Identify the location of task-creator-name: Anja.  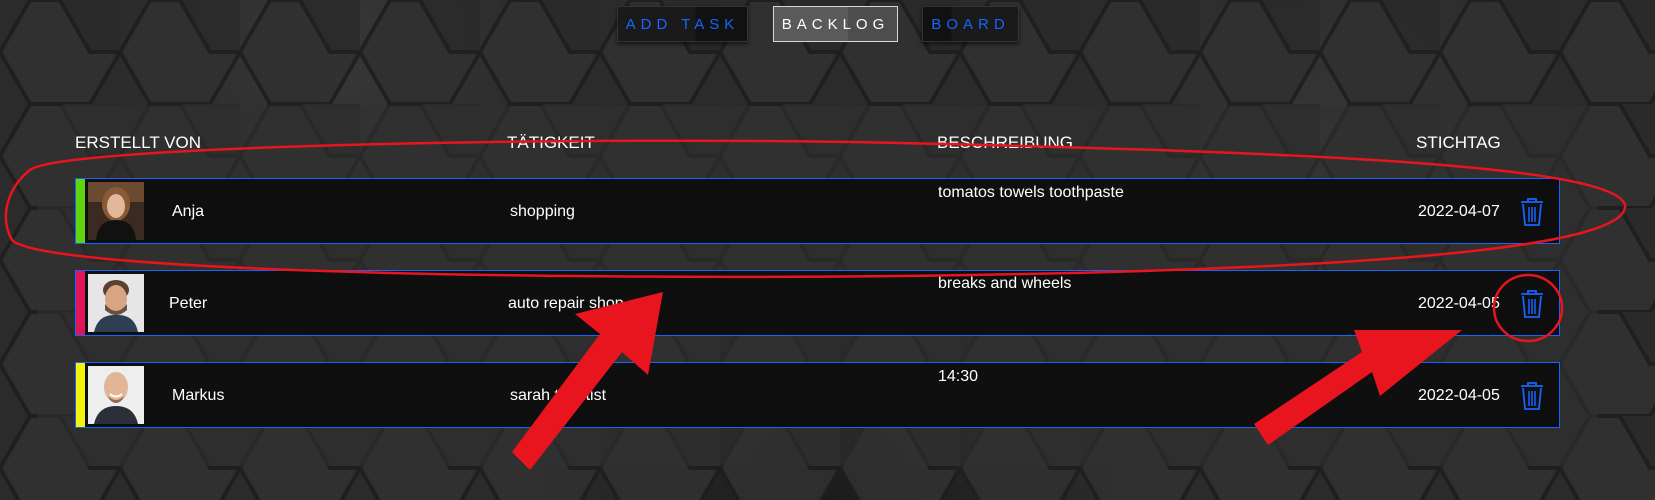
(188, 211).